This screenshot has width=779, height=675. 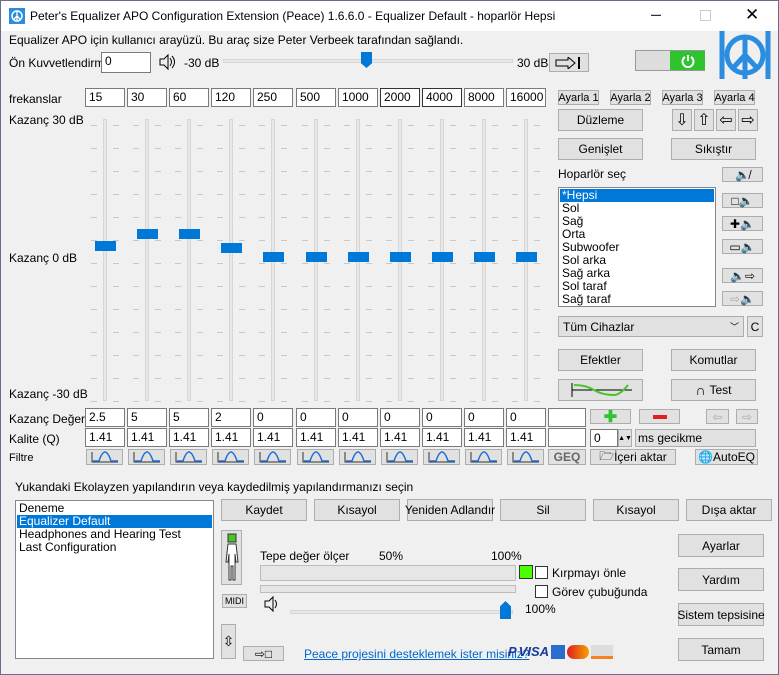 I want to click on gain-input: 2, so click(x=231, y=417).